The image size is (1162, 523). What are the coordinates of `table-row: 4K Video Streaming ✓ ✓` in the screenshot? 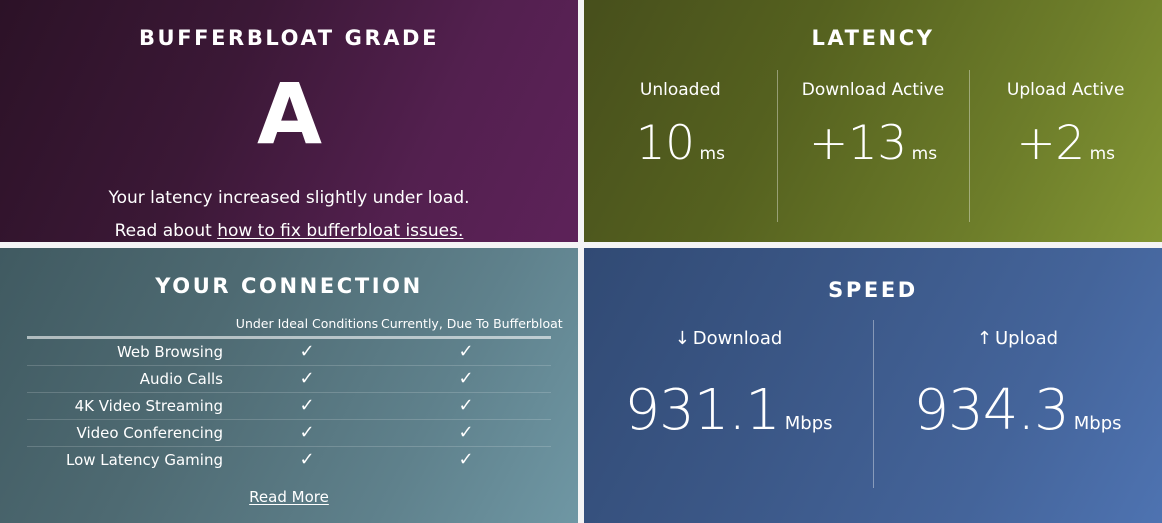 It's located at (289, 406).